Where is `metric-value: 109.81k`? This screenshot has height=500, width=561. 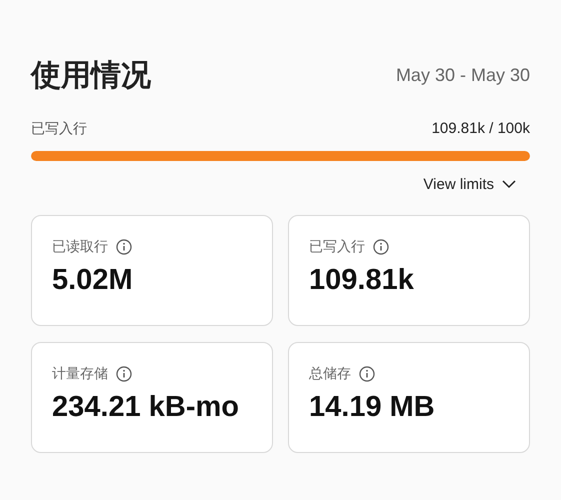 metric-value: 109.81k is located at coordinates (362, 280).